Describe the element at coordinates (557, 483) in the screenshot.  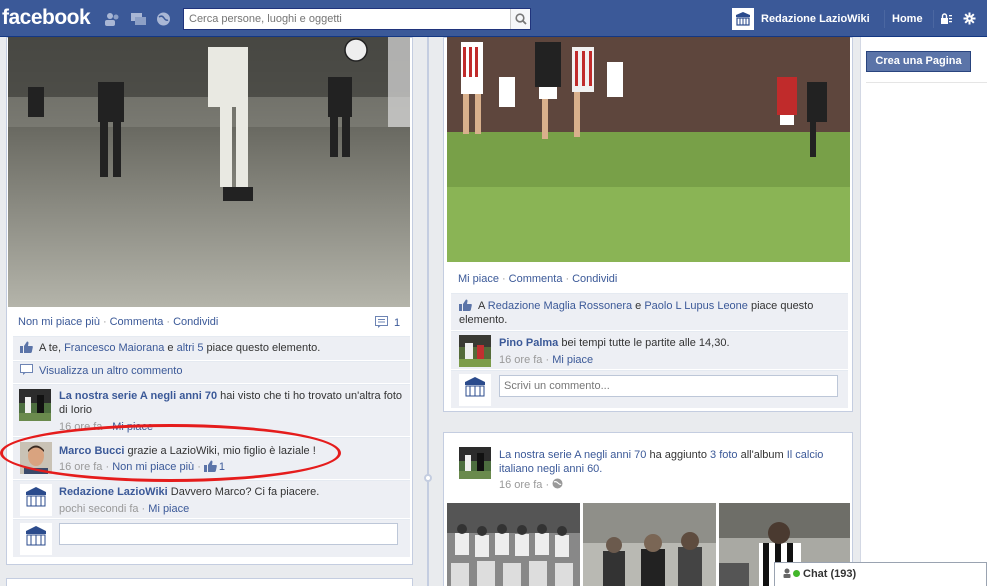
I see `public-globe-icon` at that location.